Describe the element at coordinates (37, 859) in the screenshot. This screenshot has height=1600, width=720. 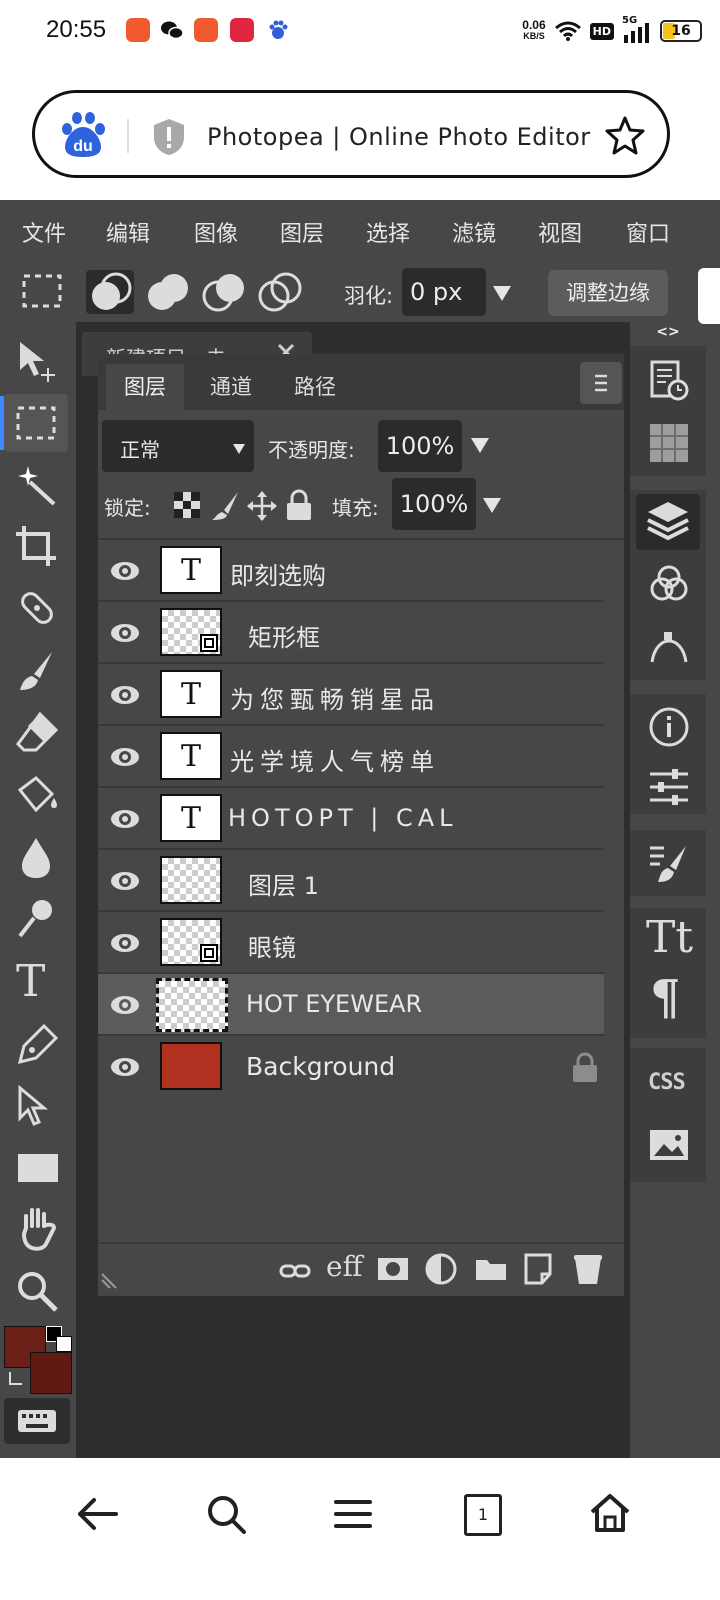
I see `blur-tool-icon` at that location.